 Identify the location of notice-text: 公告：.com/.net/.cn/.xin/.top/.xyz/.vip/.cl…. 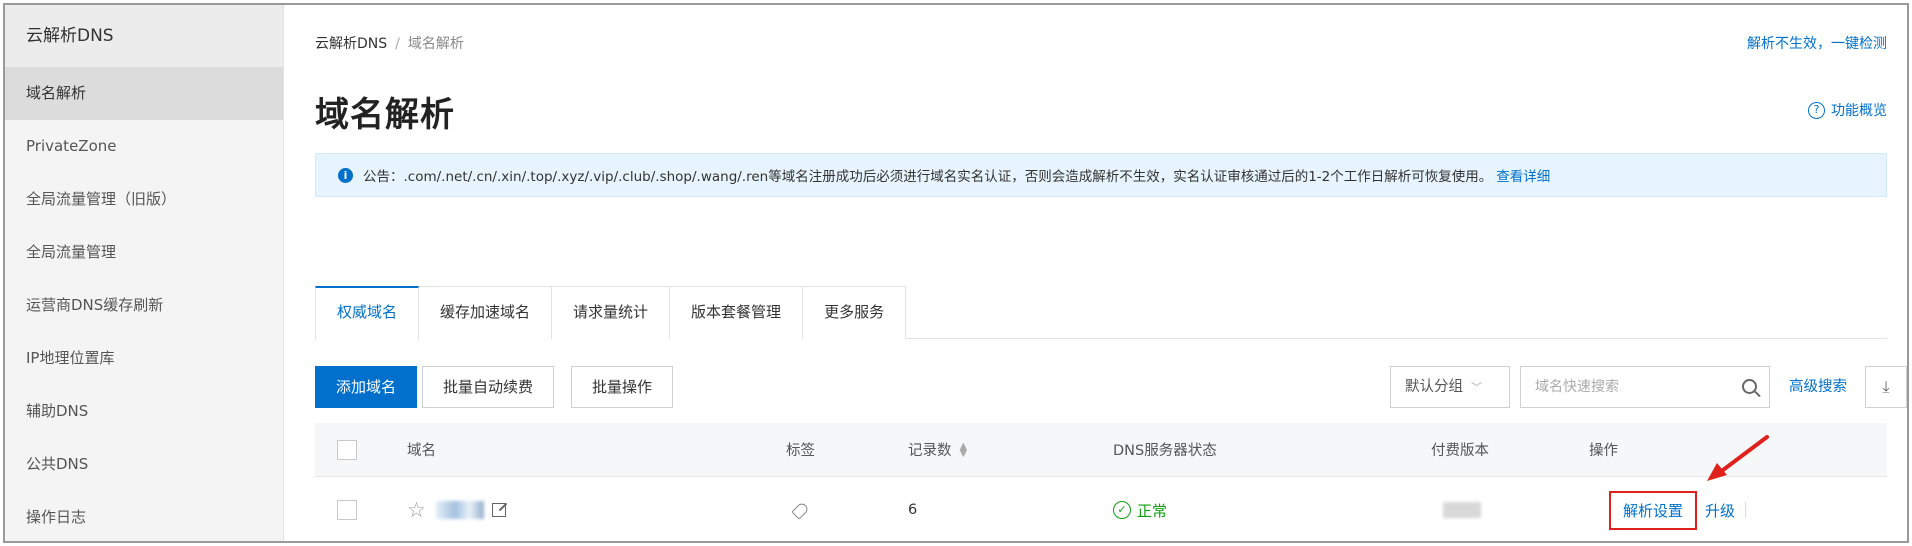
(928, 177).